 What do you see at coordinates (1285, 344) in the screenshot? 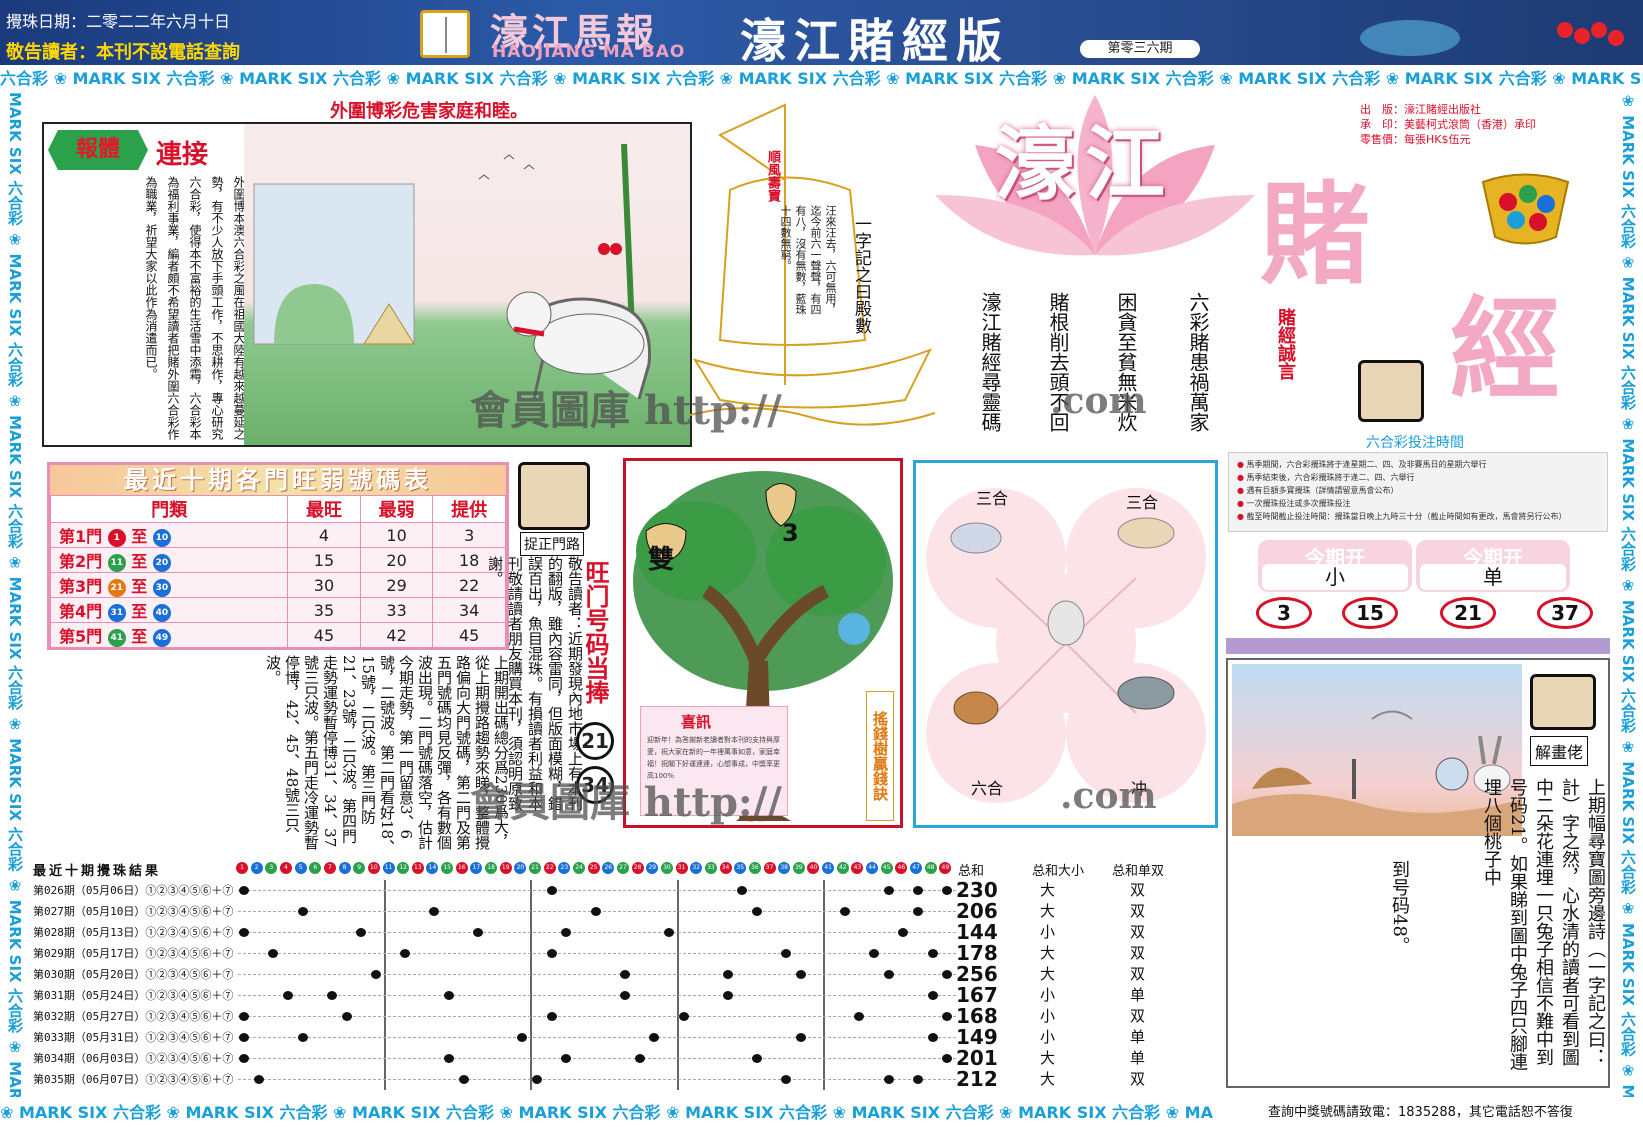
I see `motto-label: 賭經誠言` at bounding box center [1285, 344].